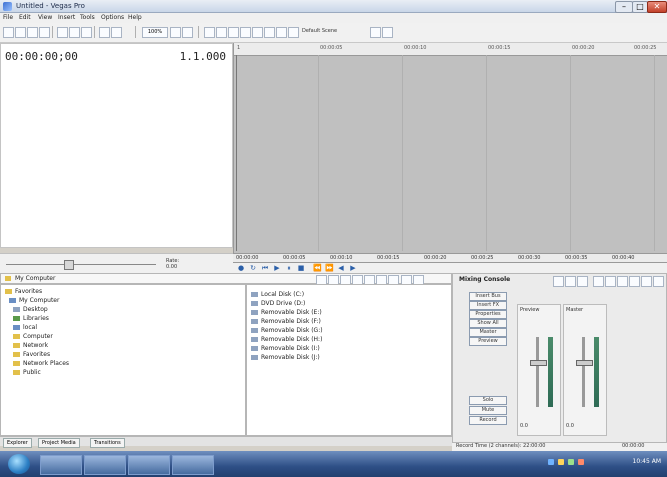 Image resolution: width=667 pixels, height=477 pixels. I want to click on tree-item: Libraries, so click(31, 318).